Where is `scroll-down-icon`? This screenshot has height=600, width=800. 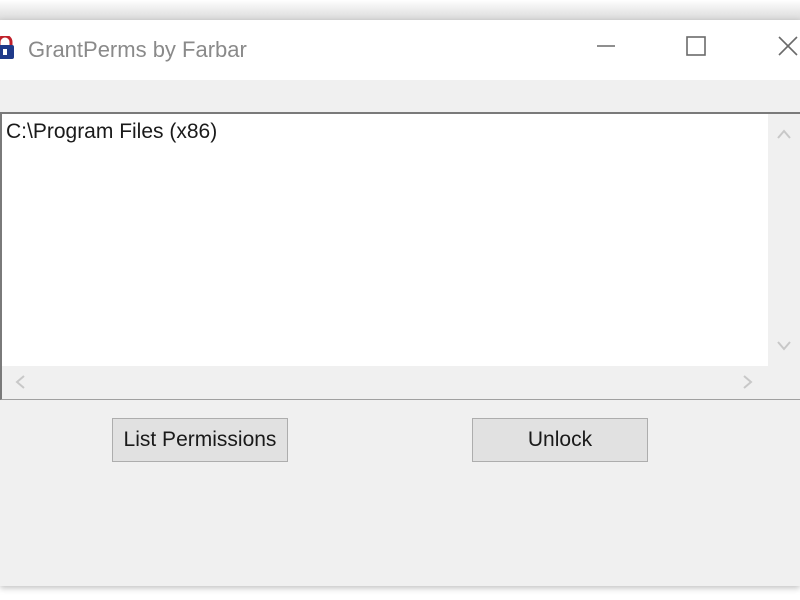 scroll-down-icon is located at coordinates (784, 346).